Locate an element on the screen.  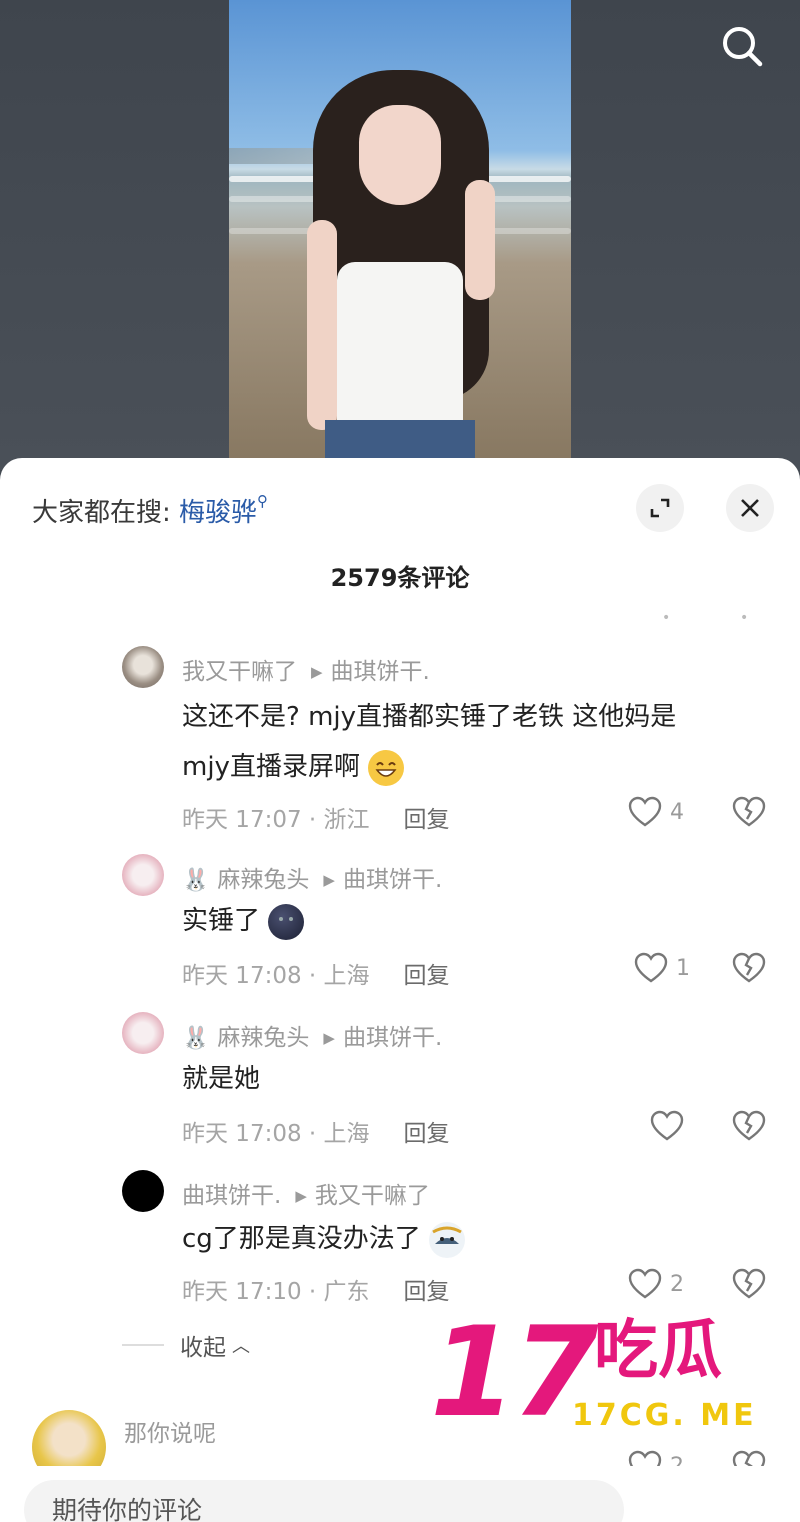
hot-search-keyword: 梅骏骅 is located at coordinates (218, 513).